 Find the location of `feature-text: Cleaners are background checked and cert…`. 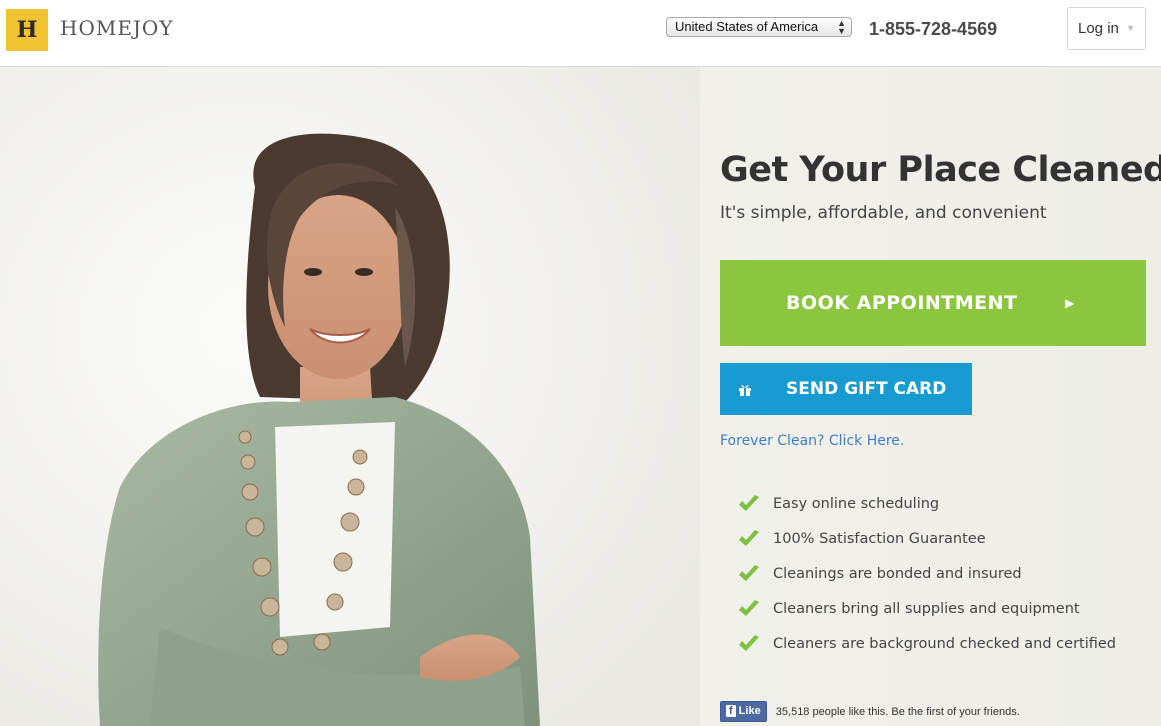

feature-text: Cleaners are background checked and cert… is located at coordinates (945, 644).